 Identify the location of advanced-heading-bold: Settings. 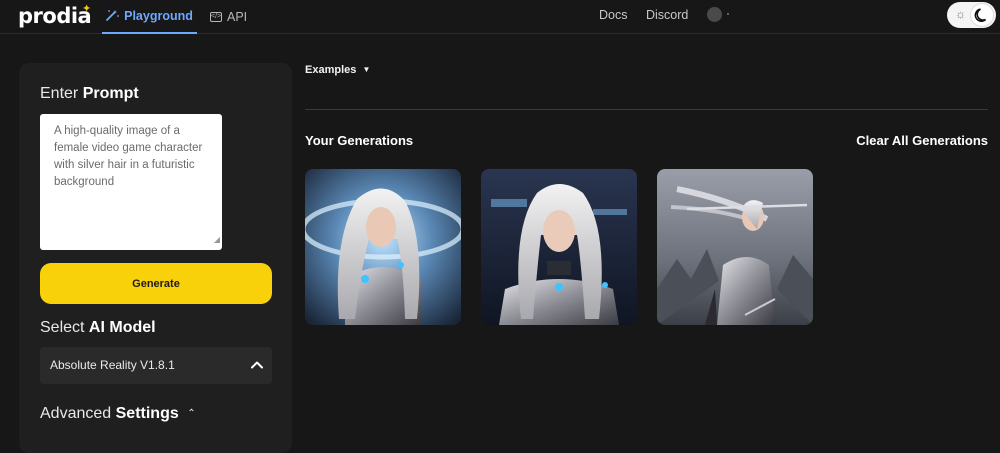
(147, 413).